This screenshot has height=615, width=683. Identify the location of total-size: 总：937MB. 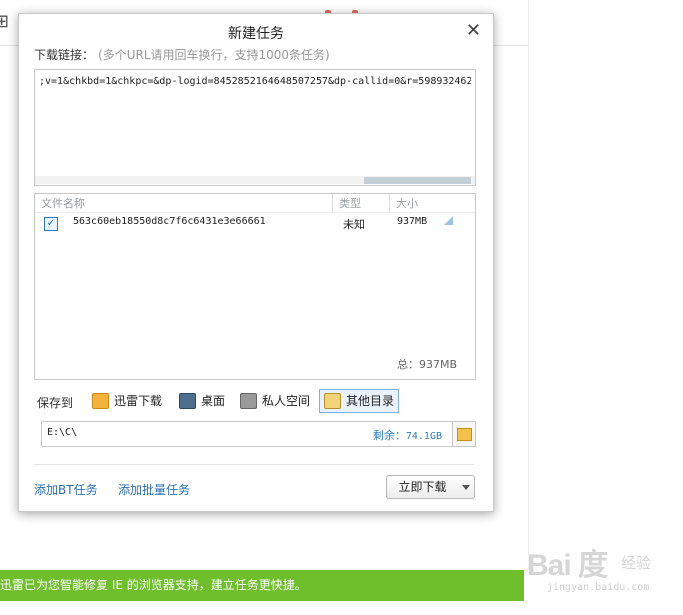
(426, 364).